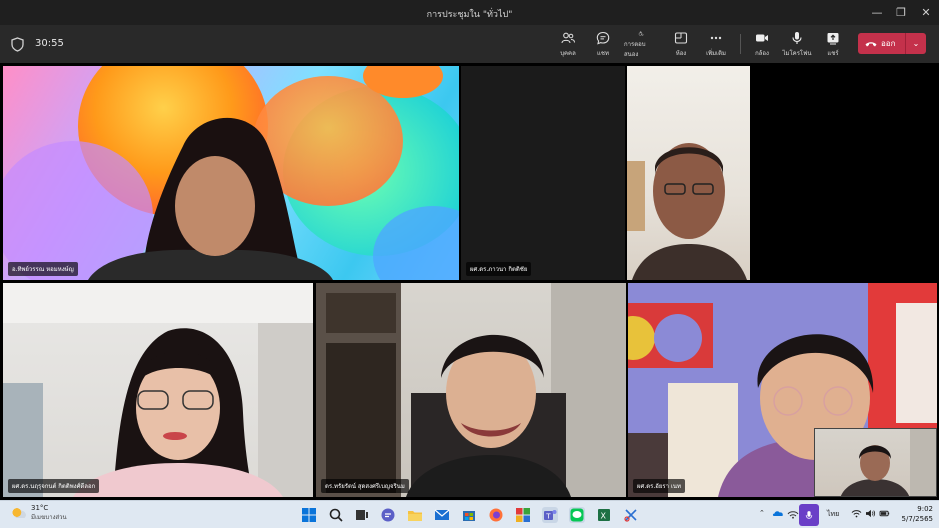 This screenshot has height=528, width=939. What do you see at coordinates (762, 53) in the screenshot?
I see `camera-label: กล้อง` at bounding box center [762, 53].